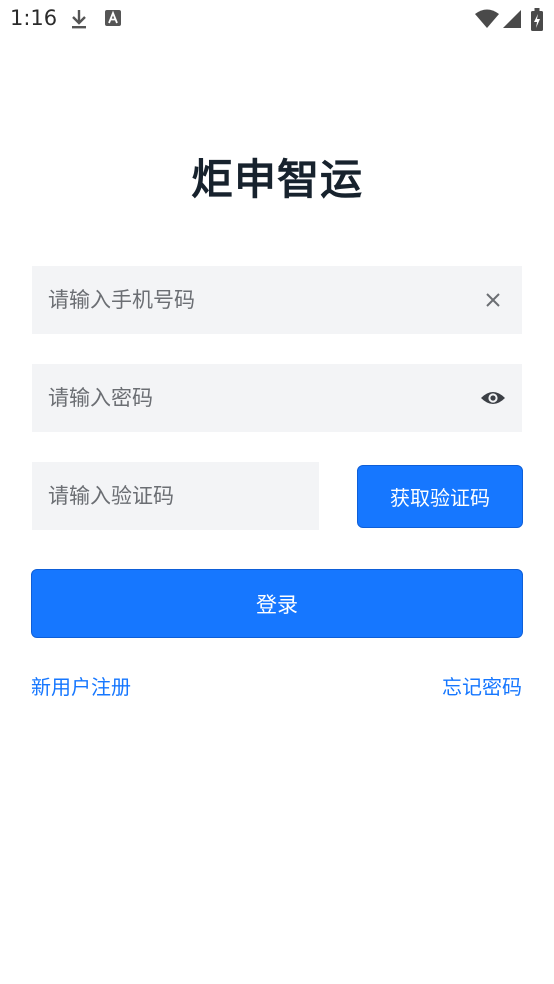  I want to click on app-title: 炬申智运, so click(276, 179).